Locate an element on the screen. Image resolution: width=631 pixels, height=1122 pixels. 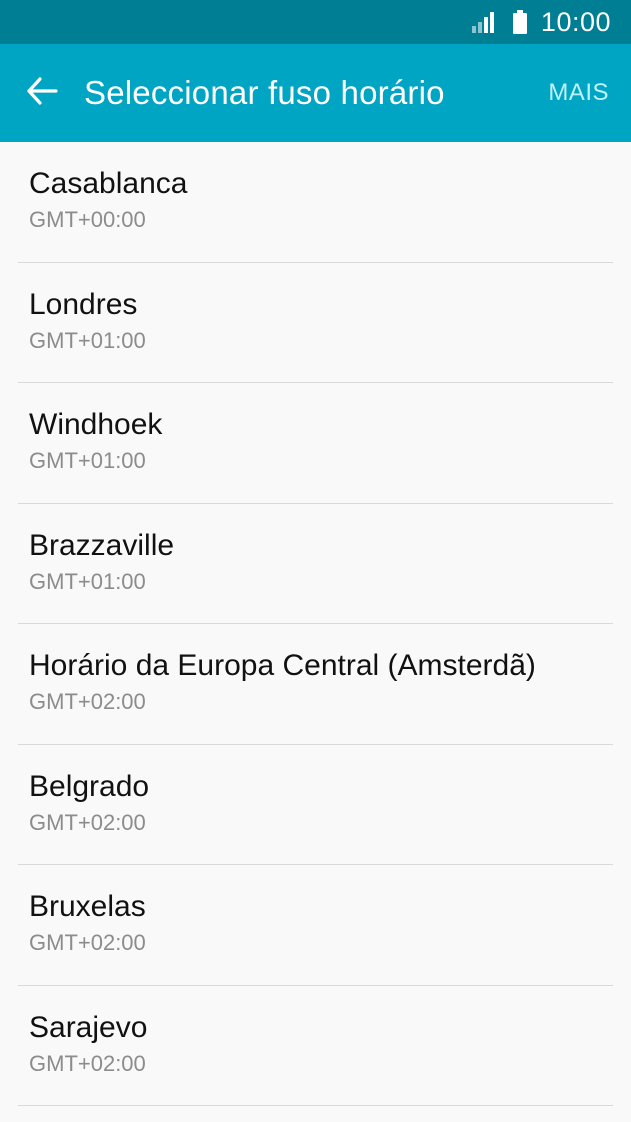
status-clock: 10:00 is located at coordinates (575, 21).